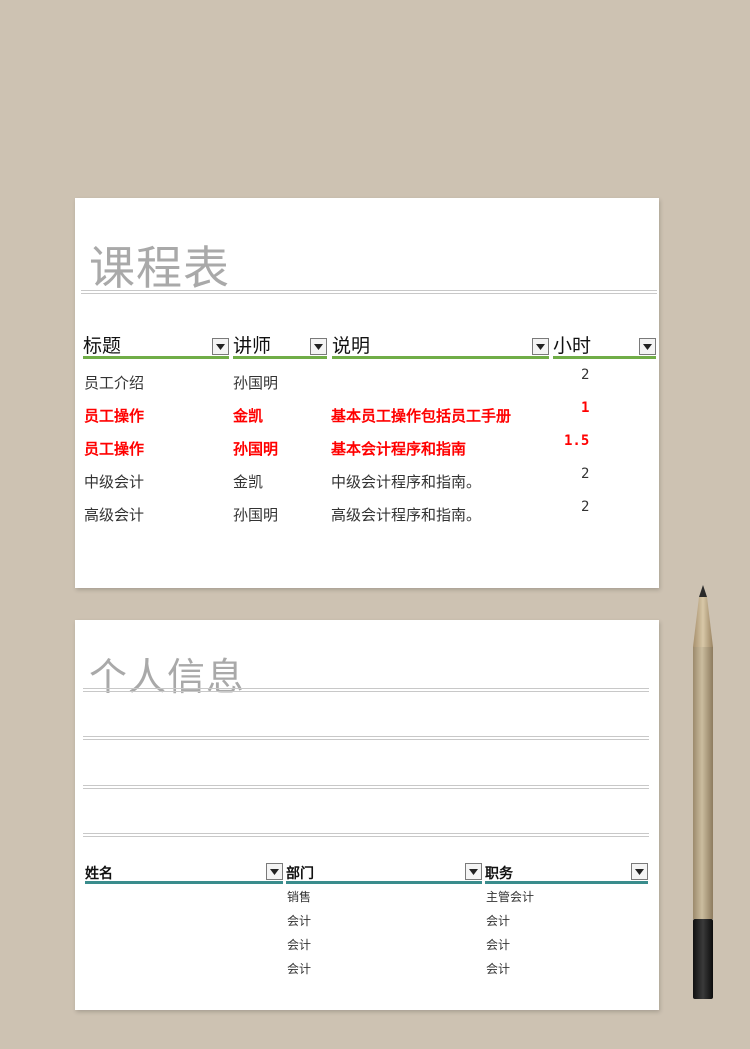 This screenshot has width=750, height=1049. What do you see at coordinates (369, 292) in the screenshot?
I see `title-divider` at bounding box center [369, 292].